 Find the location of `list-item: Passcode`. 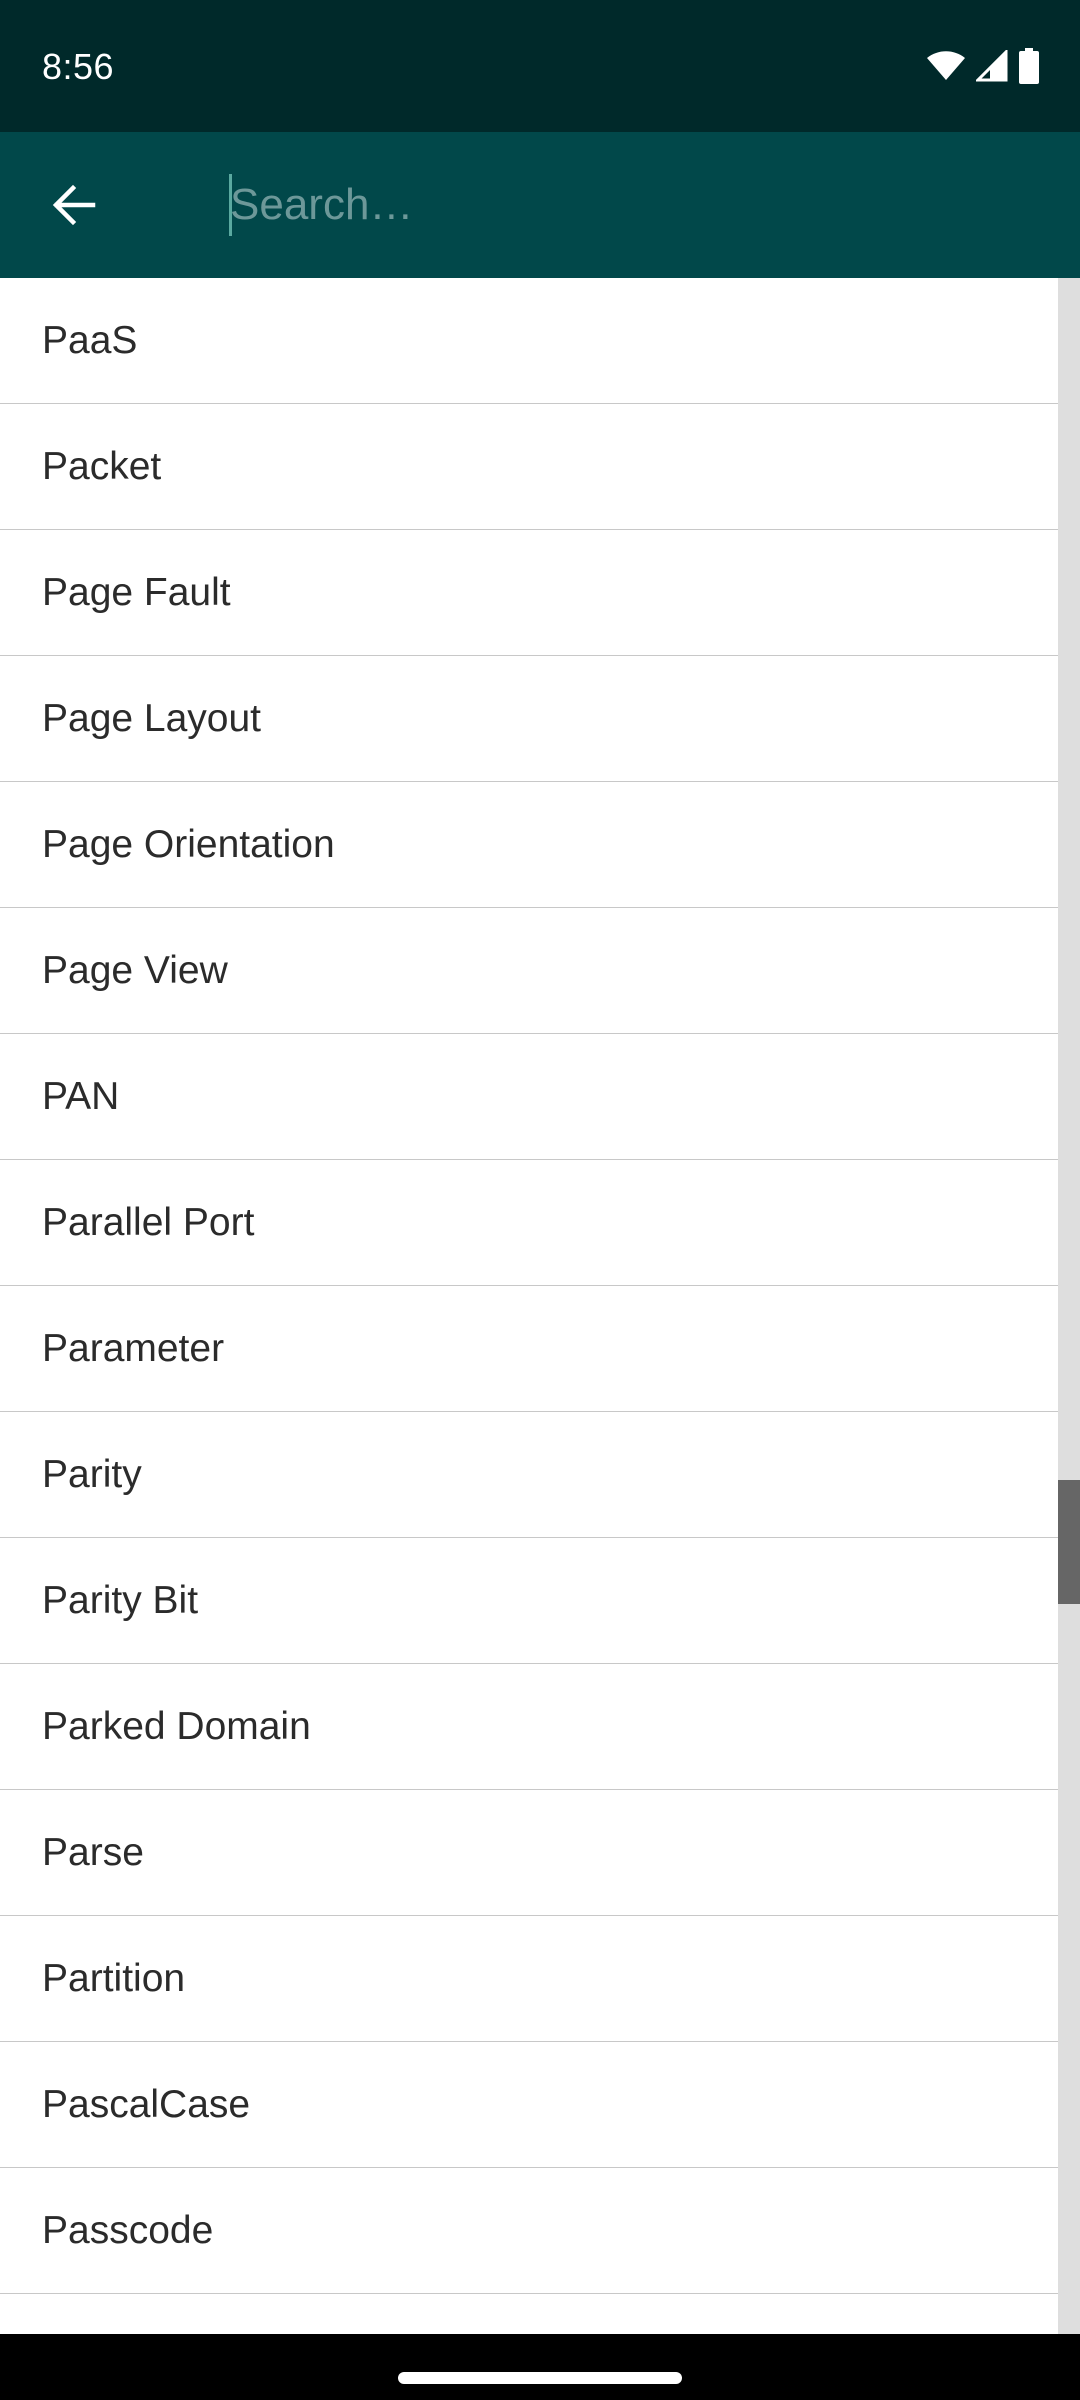

list-item: Passcode is located at coordinates (529, 2231).